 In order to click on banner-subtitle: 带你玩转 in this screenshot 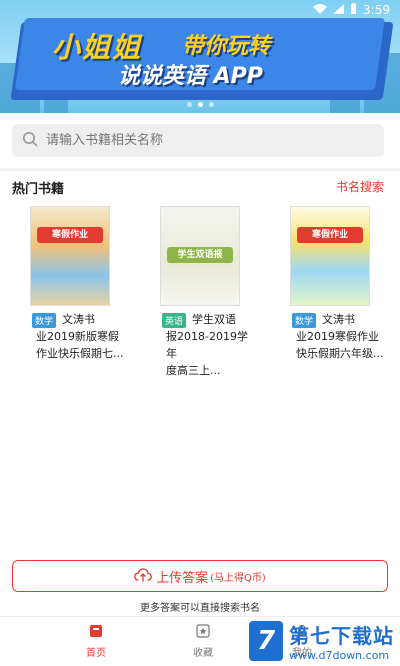, I will do `click(226, 46)`.